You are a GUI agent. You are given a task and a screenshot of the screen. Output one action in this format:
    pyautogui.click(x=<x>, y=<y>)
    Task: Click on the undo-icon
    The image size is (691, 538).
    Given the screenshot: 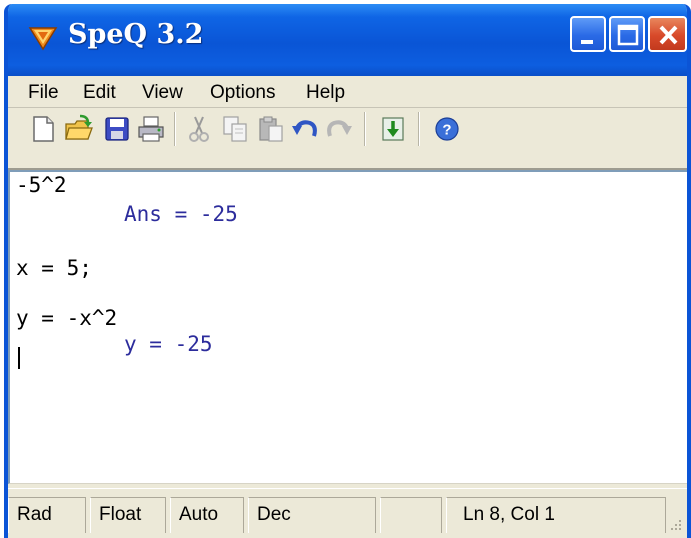 What is the action you would take?
    pyautogui.click(x=305, y=129)
    